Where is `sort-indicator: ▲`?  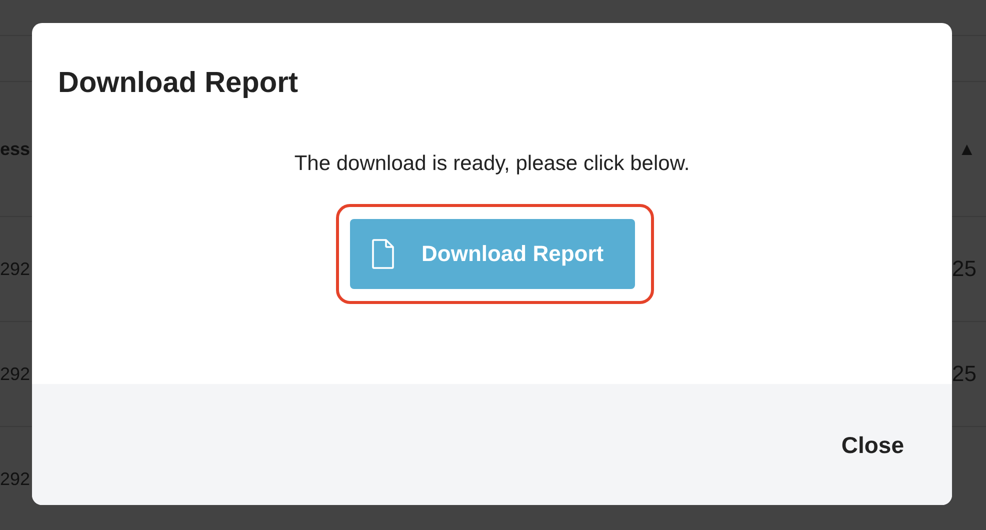 sort-indicator: ▲ is located at coordinates (967, 149).